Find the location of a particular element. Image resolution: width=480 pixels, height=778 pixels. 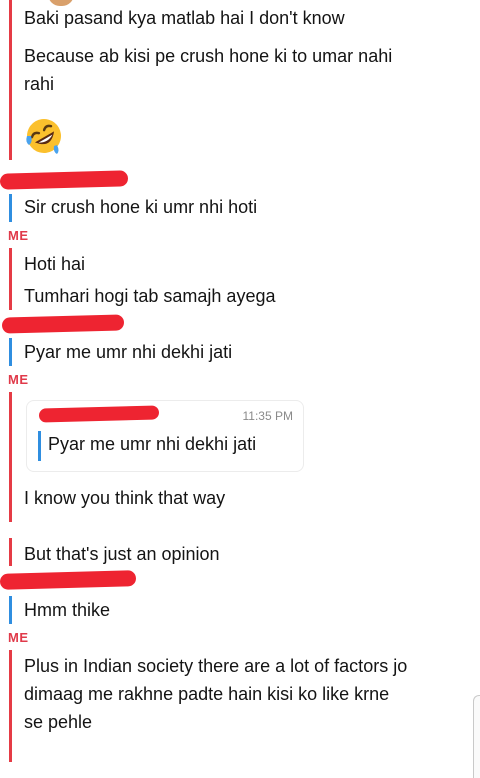

quote-text: Pyar me umr nhi dekhi jati is located at coordinates (152, 444).